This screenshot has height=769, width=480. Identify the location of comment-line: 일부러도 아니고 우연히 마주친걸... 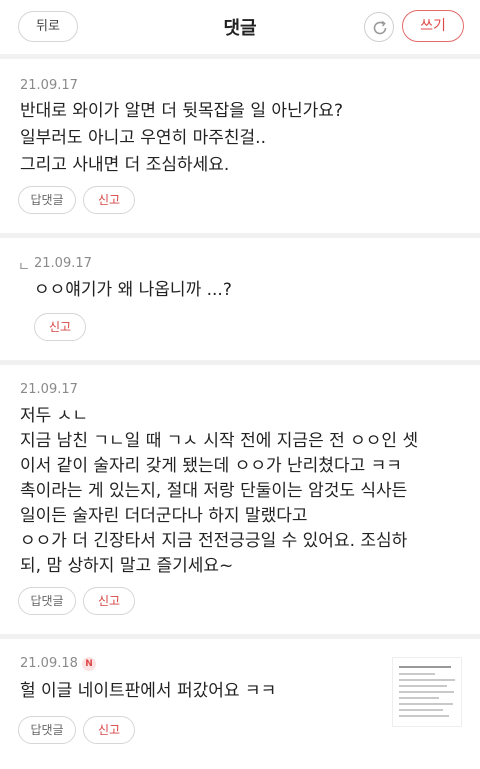
(143, 138).